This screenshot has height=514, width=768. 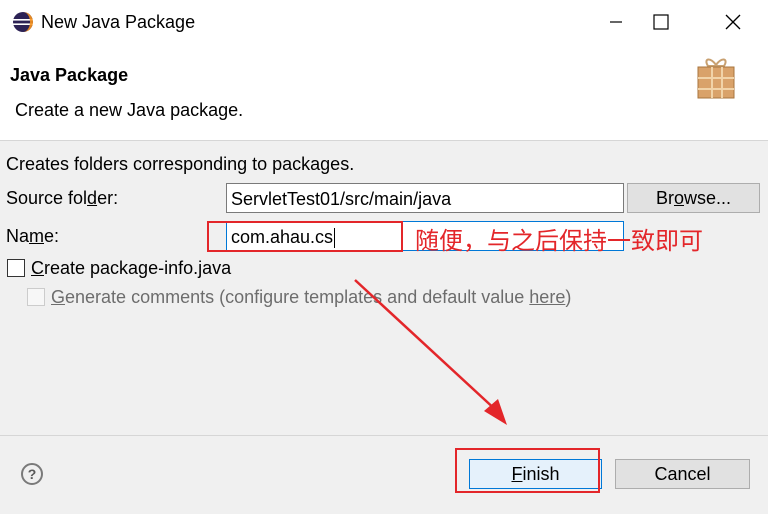 What do you see at coordinates (682, 474) in the screenshot?
I see `cancel-button: Cancel` at bounding box center [682, 474].